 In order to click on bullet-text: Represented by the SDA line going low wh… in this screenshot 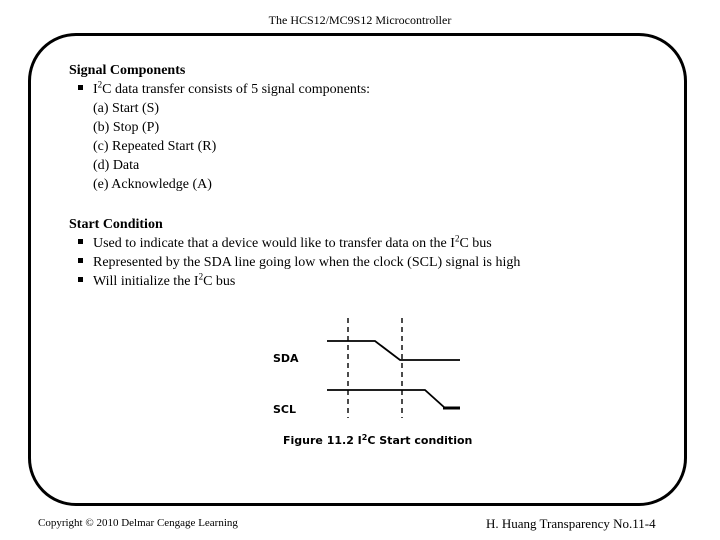, I will do `click(307, 262)`.